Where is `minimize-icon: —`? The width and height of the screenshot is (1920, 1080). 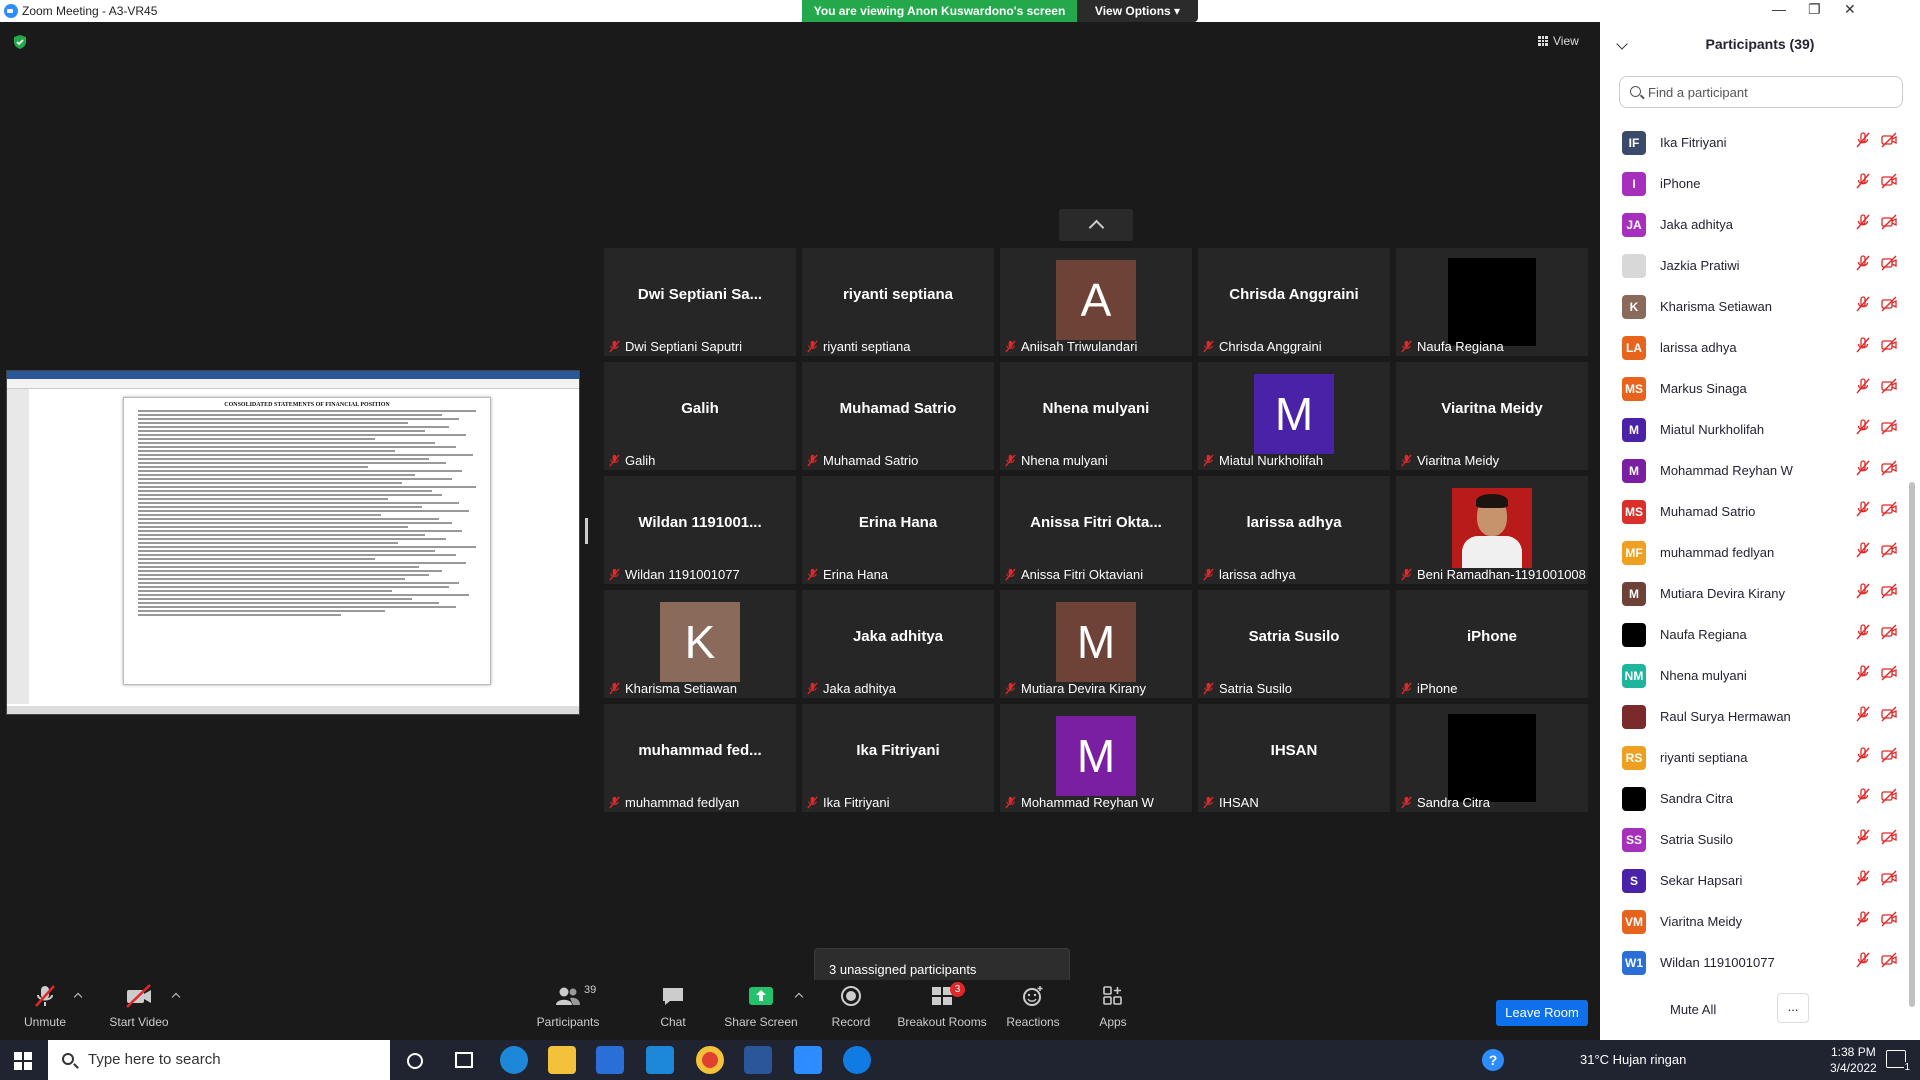 minimize-icon: — is located at coordinates (1779, 9).